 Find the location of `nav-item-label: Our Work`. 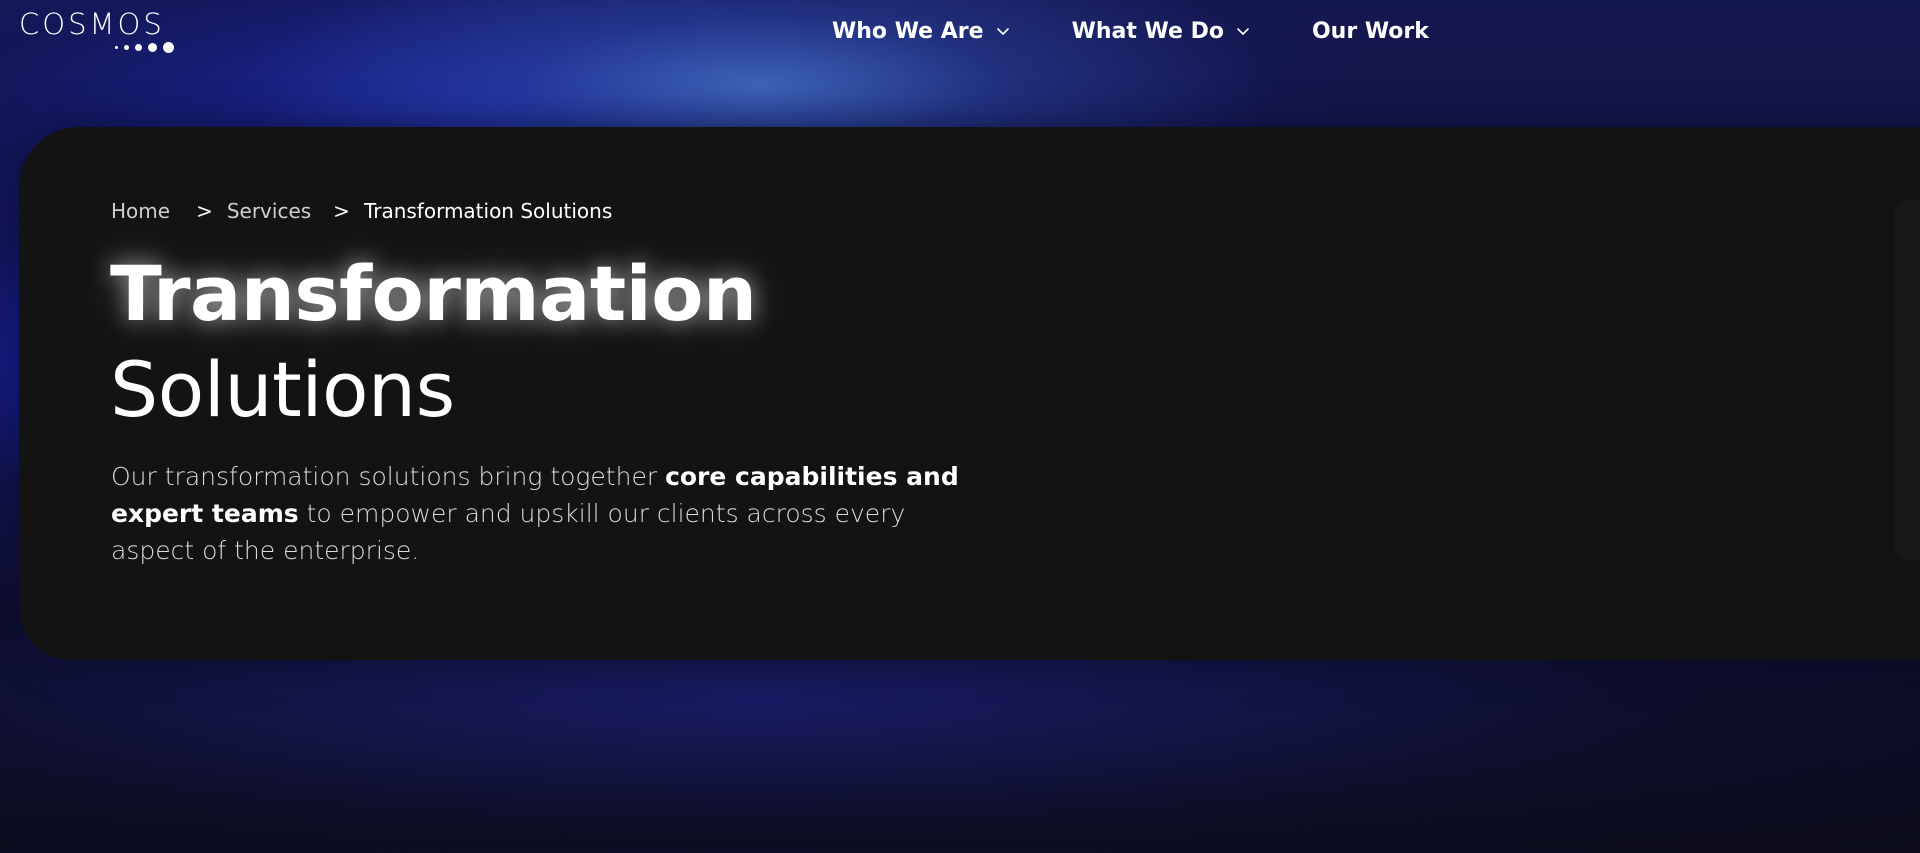

nav-item-label: Our Work is located at coordinates (1370, 31).